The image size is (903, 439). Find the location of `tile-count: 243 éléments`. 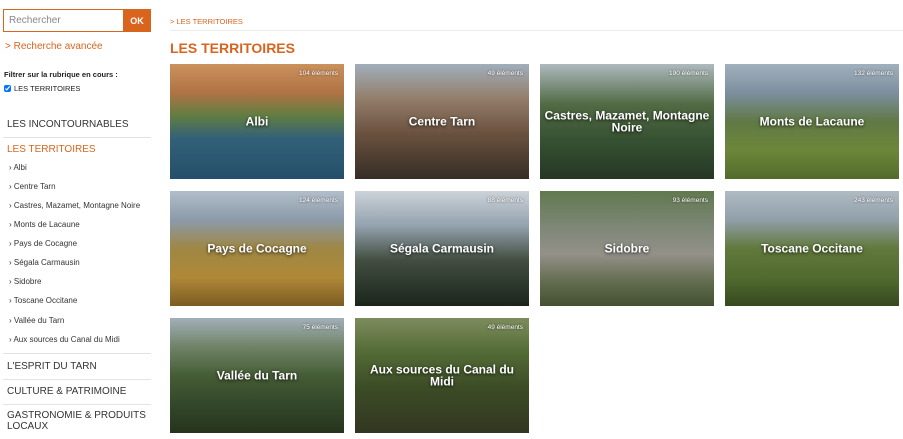

tile-count: 243 éléments is located at coordinates (873, 200).